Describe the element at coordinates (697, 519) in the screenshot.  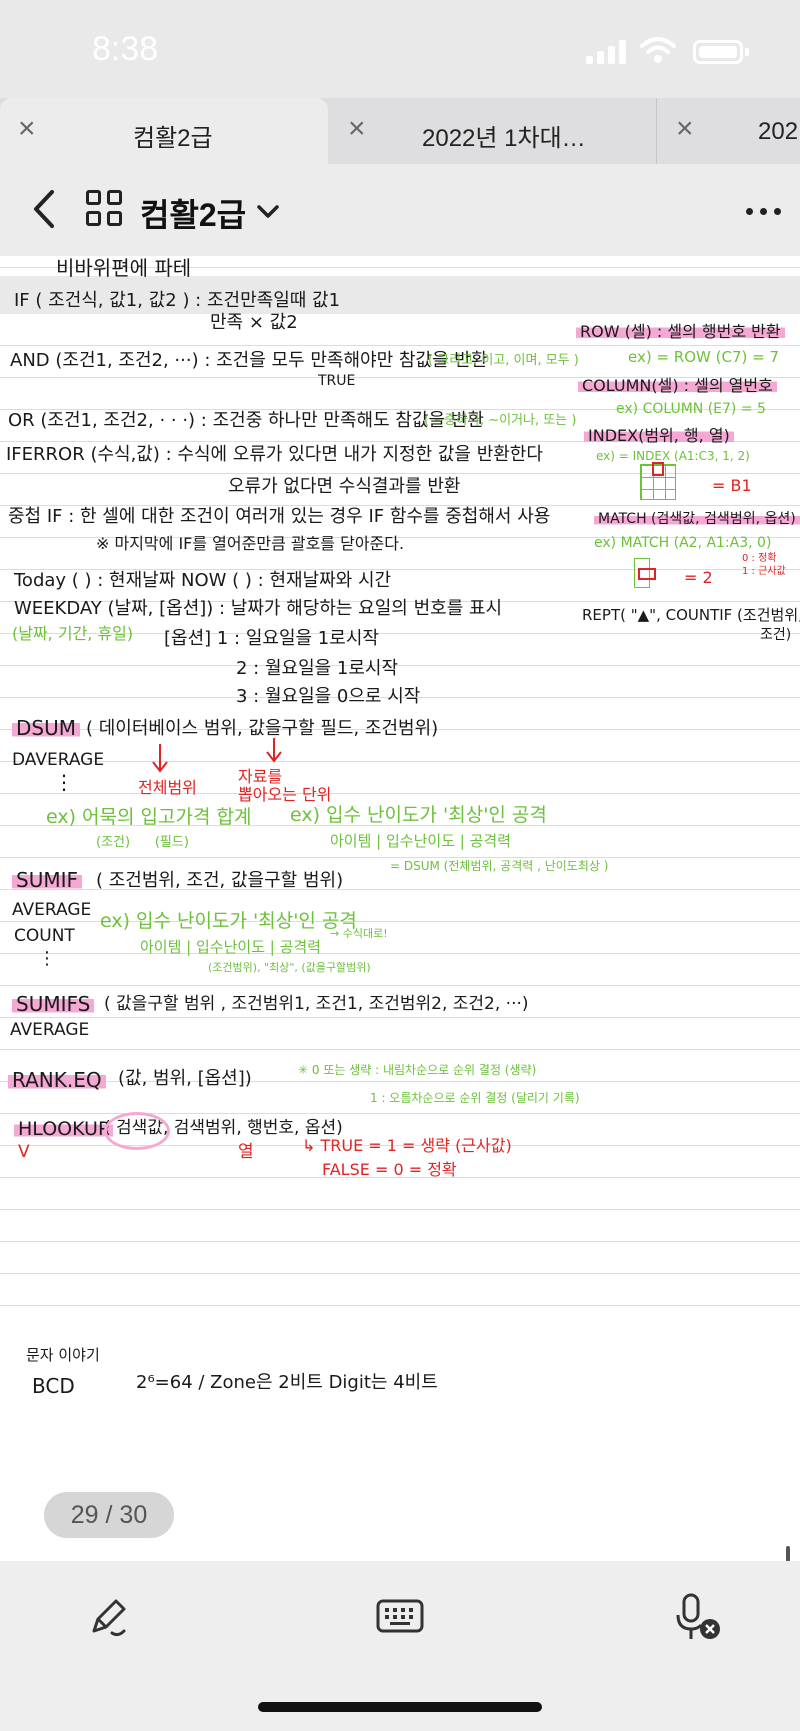
I see `match-function: MATCH (검색값, 검색범위, 옵션)` at that location.